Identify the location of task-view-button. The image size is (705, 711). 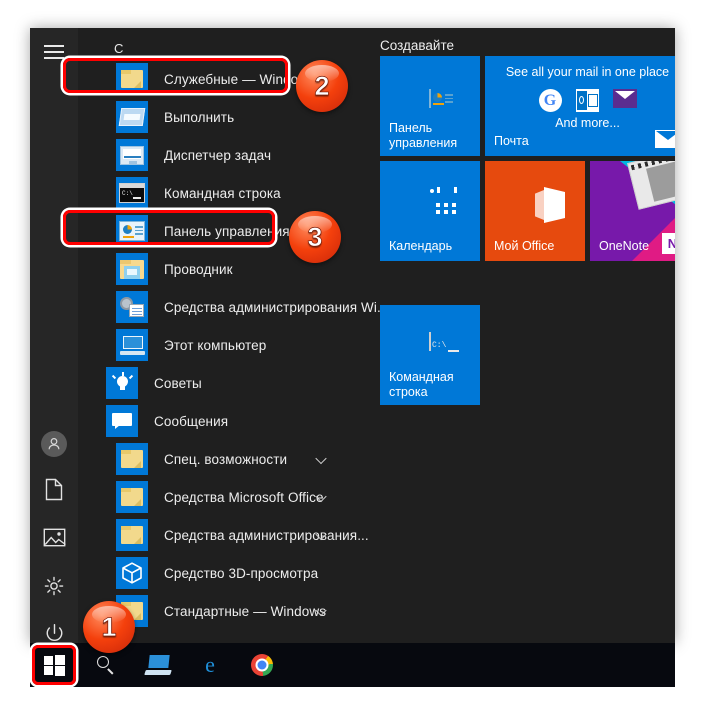
(158, 665).